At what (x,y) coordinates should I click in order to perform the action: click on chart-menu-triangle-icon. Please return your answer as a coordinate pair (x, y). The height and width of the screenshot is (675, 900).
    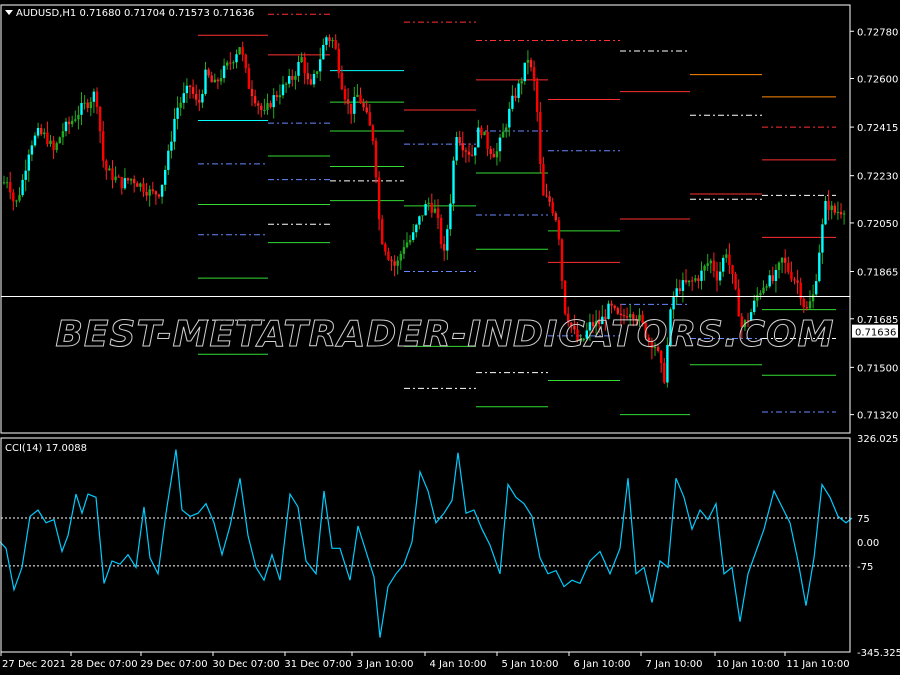
    Looking at the image, I should click on (9, 12).